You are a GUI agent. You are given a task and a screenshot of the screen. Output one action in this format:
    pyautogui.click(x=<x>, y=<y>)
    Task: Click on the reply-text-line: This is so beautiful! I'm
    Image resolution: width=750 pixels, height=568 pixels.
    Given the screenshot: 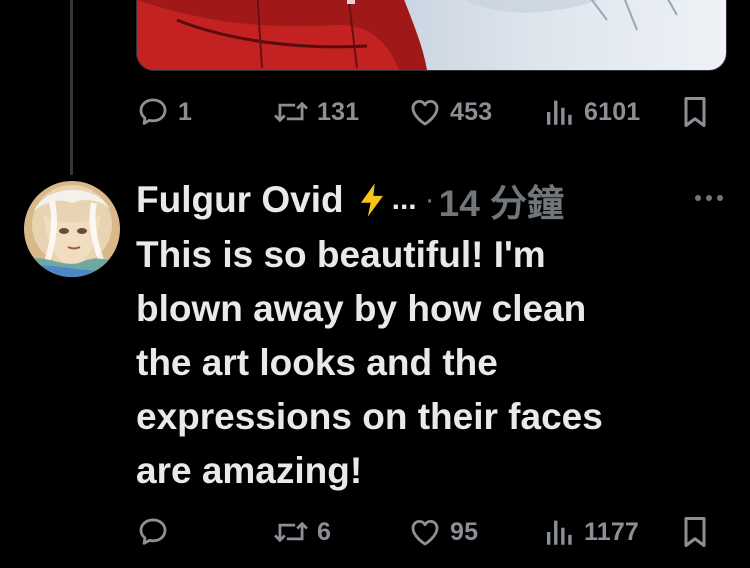 What is the action you would take?
    pyautogui.click(x=341, y=254)
    